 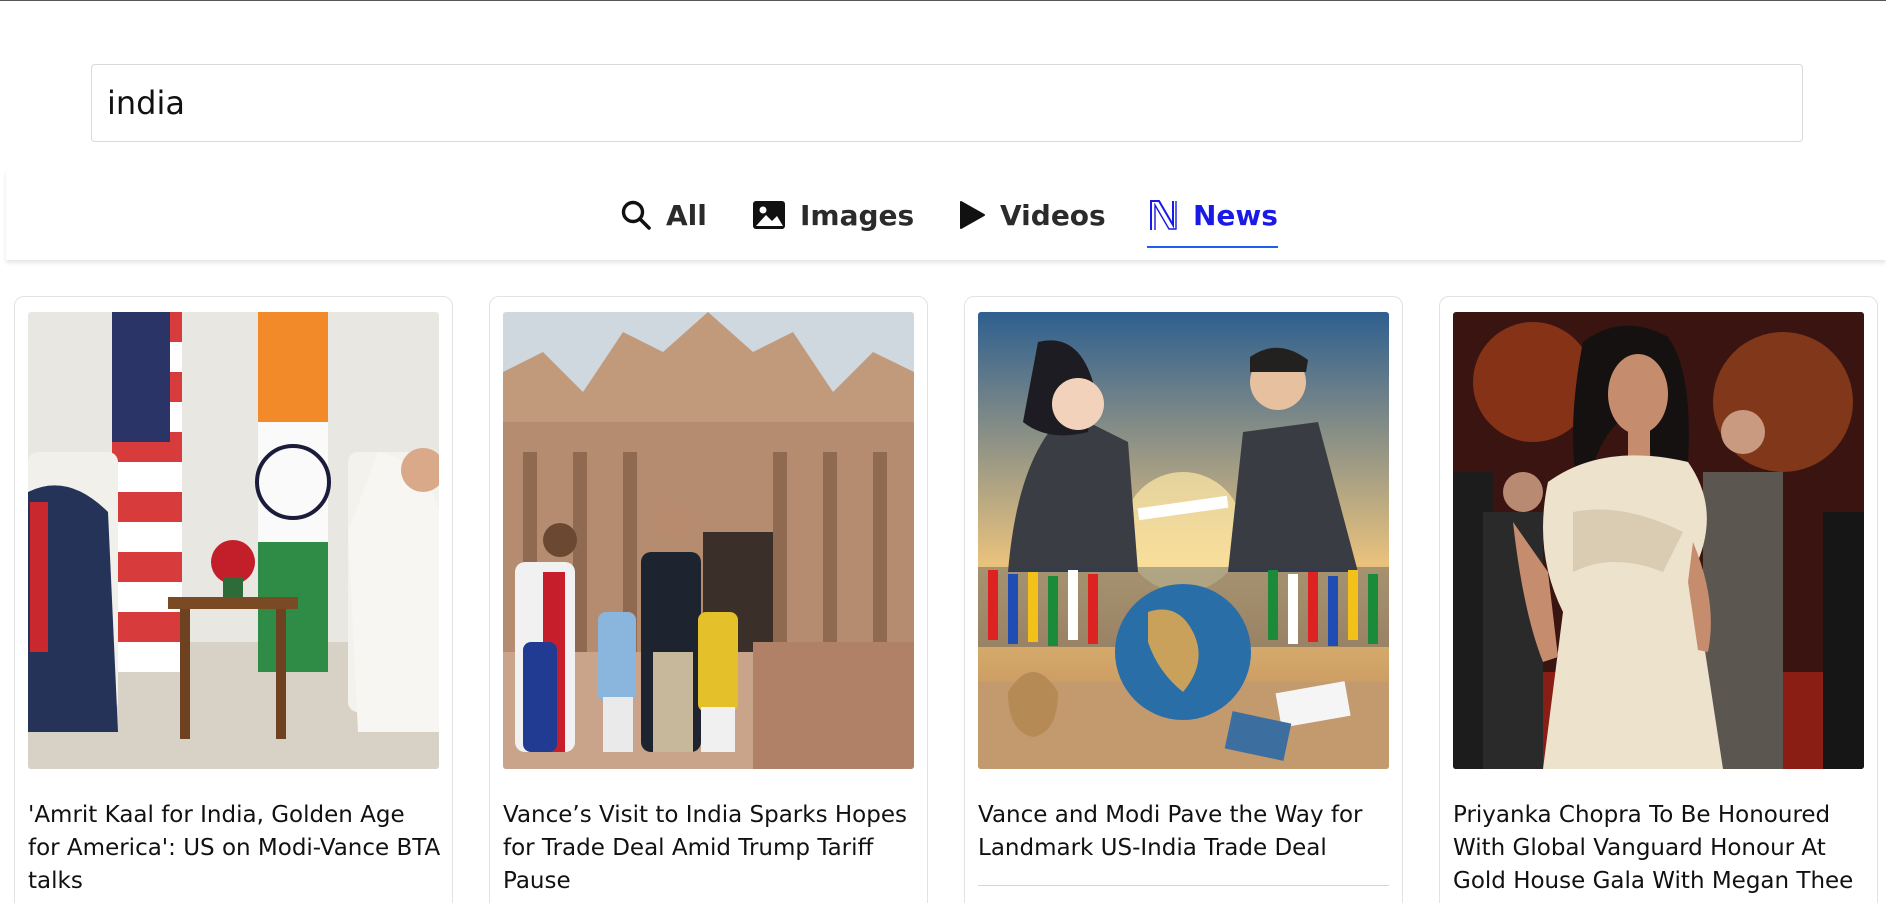 What do you see at coordinates (972, 215) in the screenshot?
I see `play-icon` at bounding box center [972, 215].